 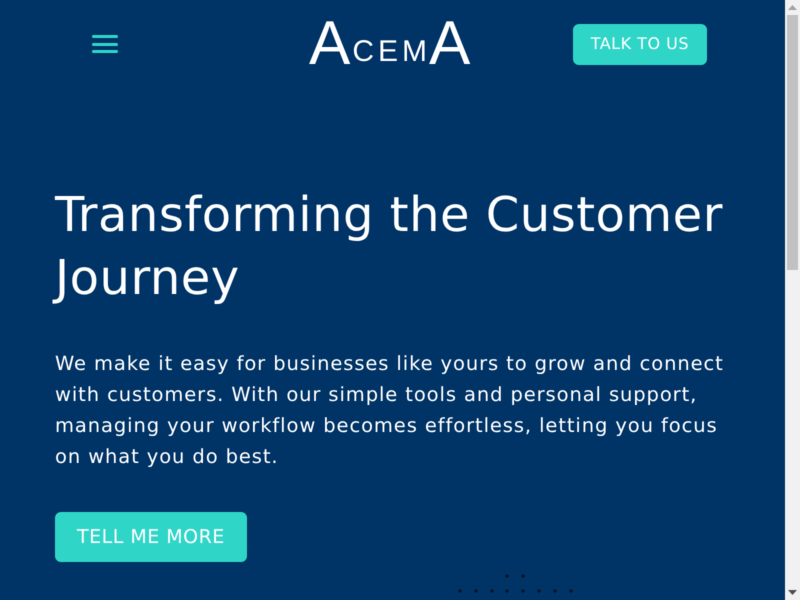 I want to click on tell-me-more-button: TELL ME MORE, so click(x=151, y=537).